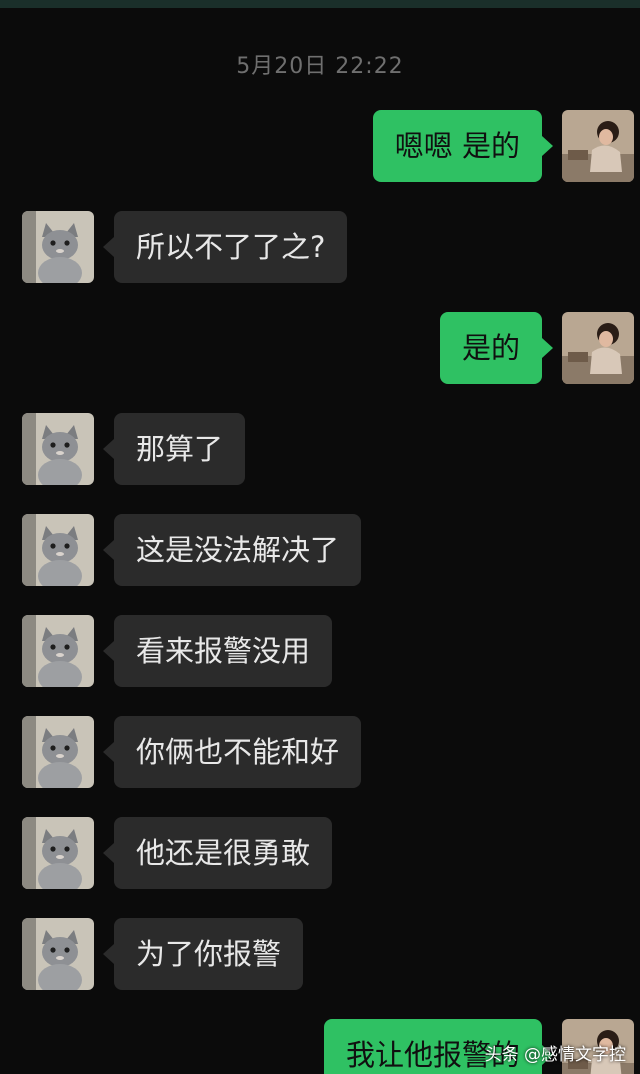 Image resolution: width=640 pixels, height=1074 pixels. Describe the element at coordinates (217, 853) in the screenshot. I see `message-bubble-received: 他还是很勇敢` at that location.